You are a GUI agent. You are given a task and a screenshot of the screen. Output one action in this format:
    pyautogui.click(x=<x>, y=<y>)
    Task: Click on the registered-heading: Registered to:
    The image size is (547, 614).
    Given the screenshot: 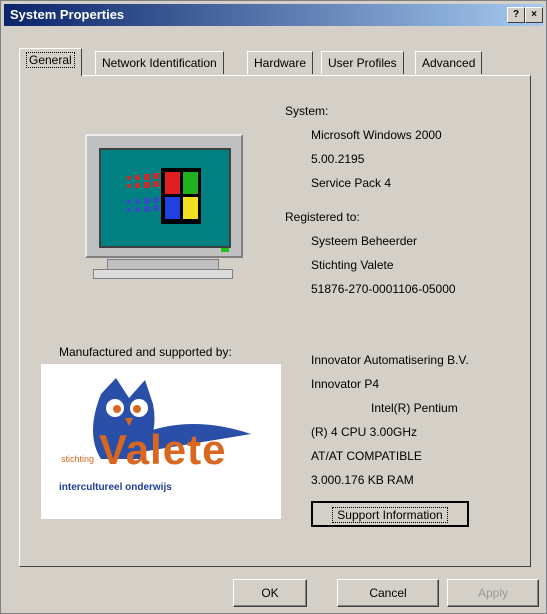 What is the action you would take?
    pyautogui.click(x=322, y=217)
    